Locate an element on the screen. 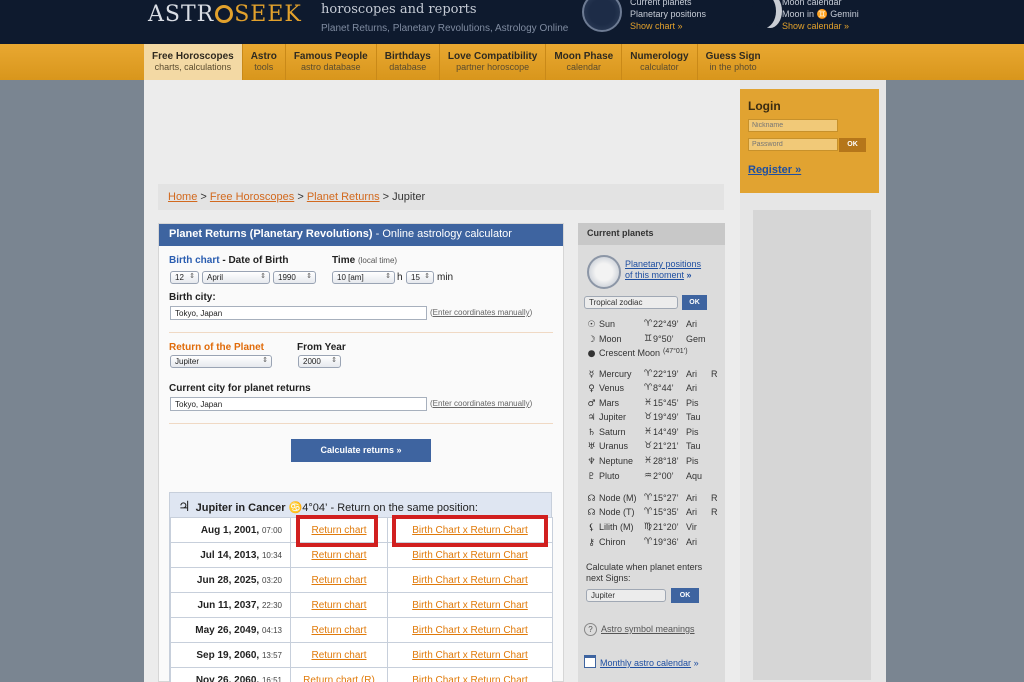 Image resolution: width=1024 pixels, height=682 pixels. sign-glyph-icon: ♒ is located at coordinates (648, 476).